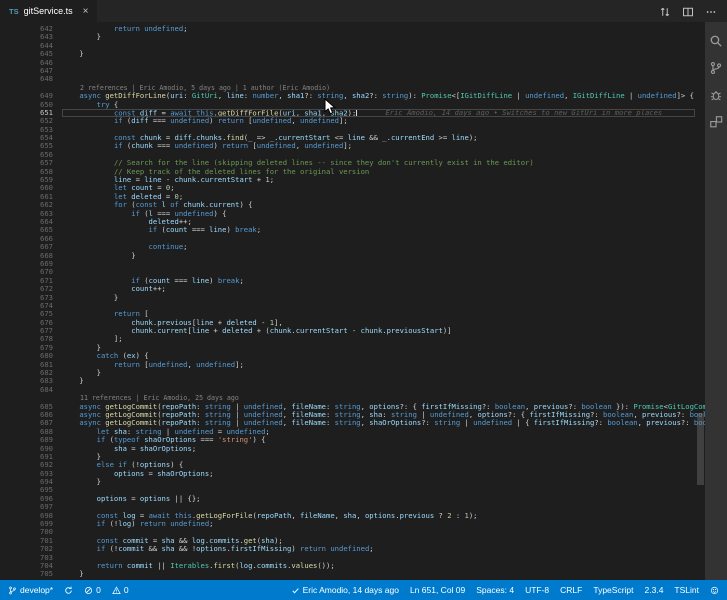 Image resolution: width=727 pixels, height=600 pixels. I want to click on typescript-version: 2.3.4, so click(654, 590).